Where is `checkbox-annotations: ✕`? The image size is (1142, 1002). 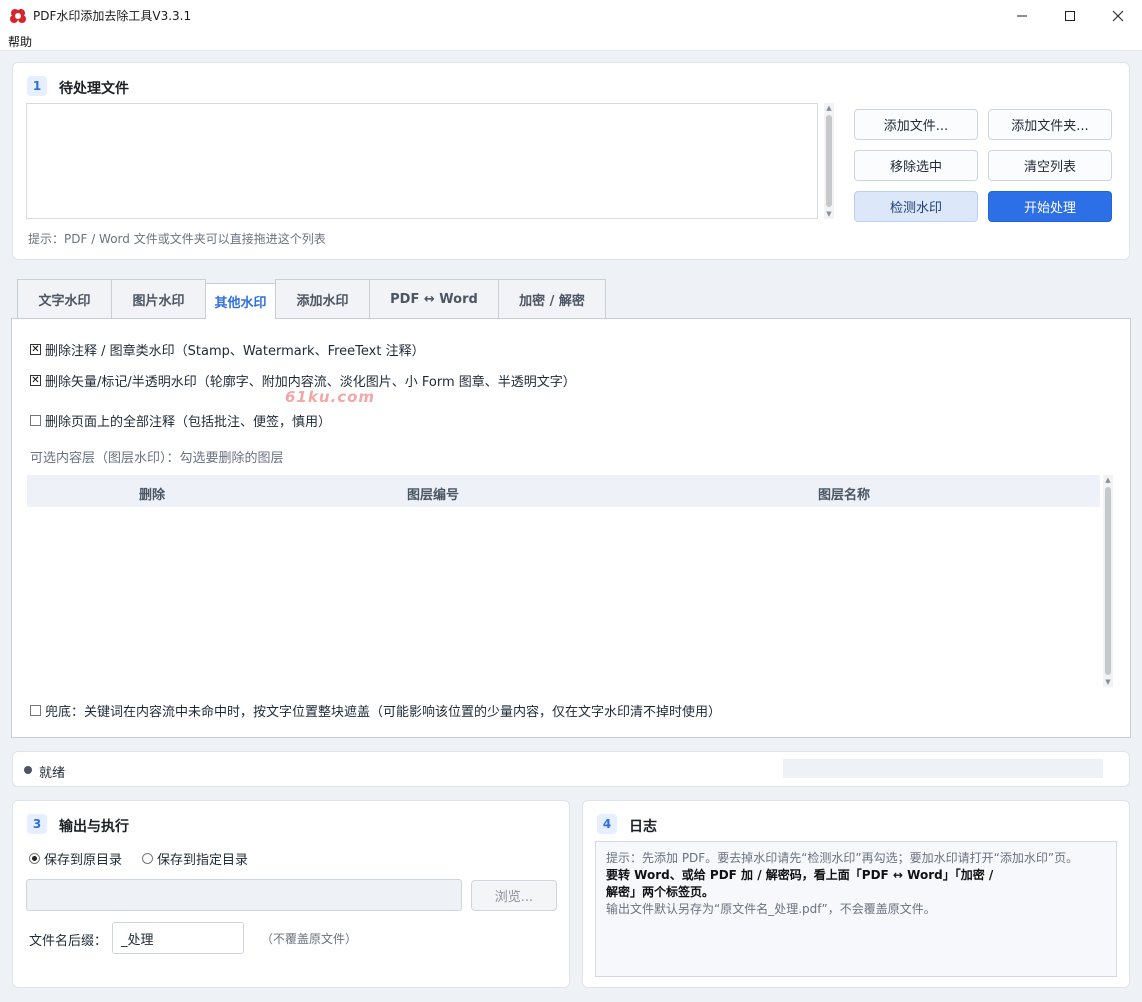 checkbox-annotations: ✕ is located at coordinates (35, 349).